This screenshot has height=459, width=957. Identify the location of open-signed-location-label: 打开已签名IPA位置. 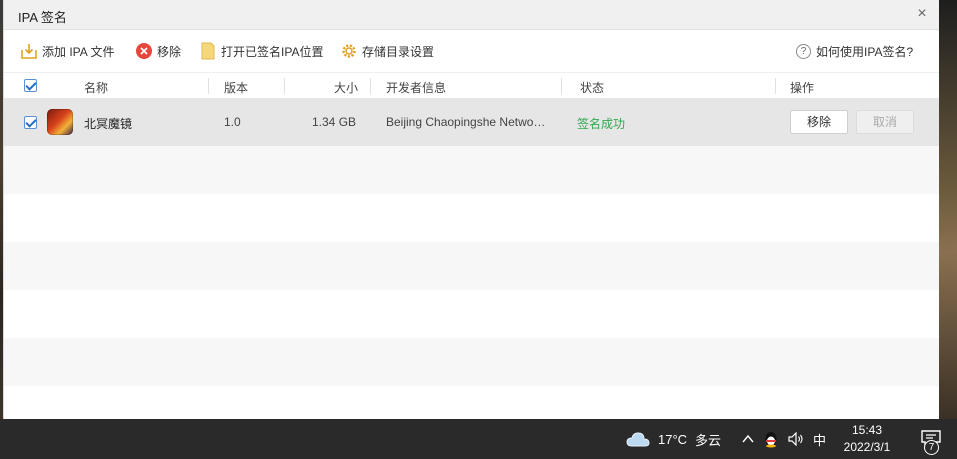
(272, 51).